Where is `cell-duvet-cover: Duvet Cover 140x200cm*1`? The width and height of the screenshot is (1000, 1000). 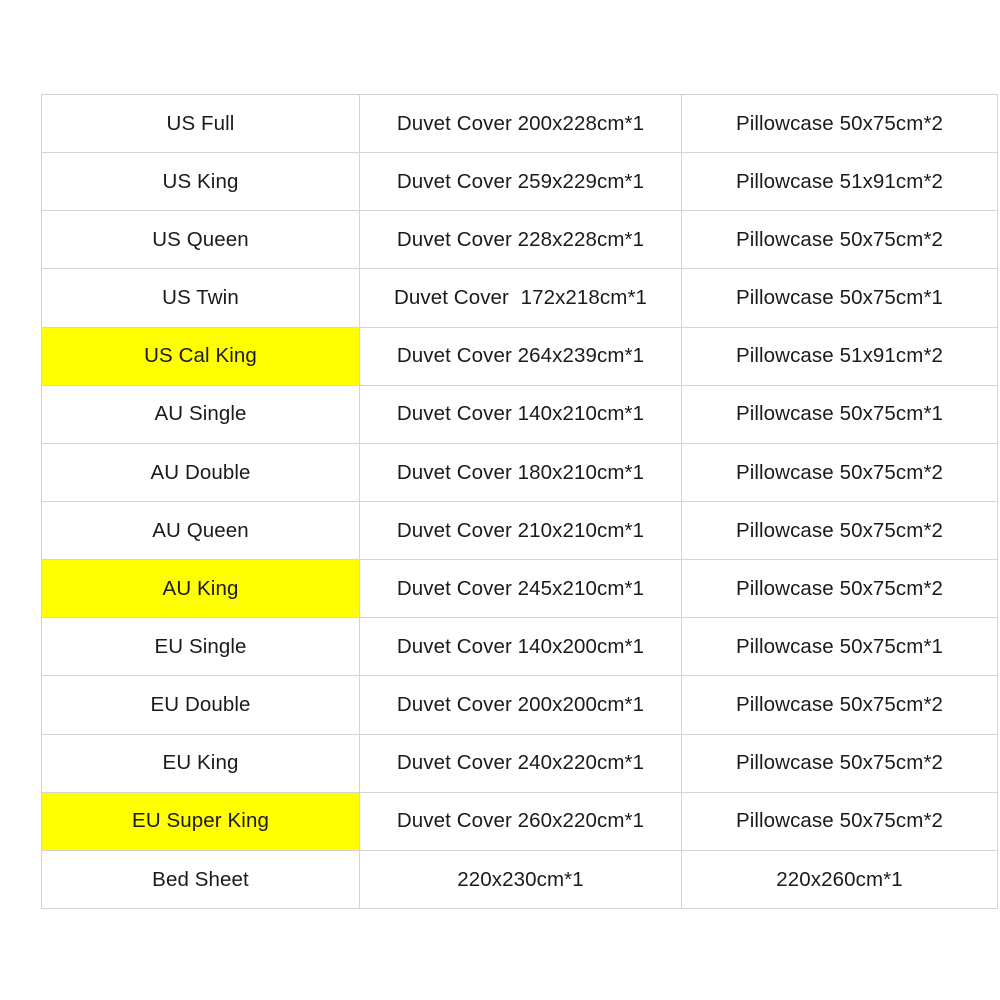
cell-duvet-cover: Duvet Cover 140x200cm*1 is located at coordinates (520, 647).